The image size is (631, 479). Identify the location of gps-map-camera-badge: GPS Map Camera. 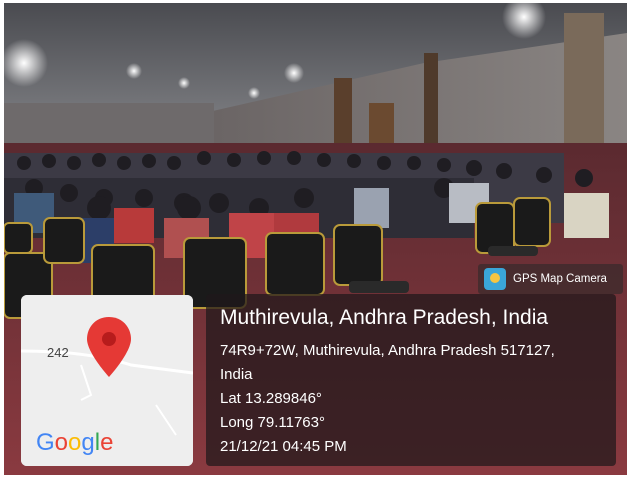
(550, 279).